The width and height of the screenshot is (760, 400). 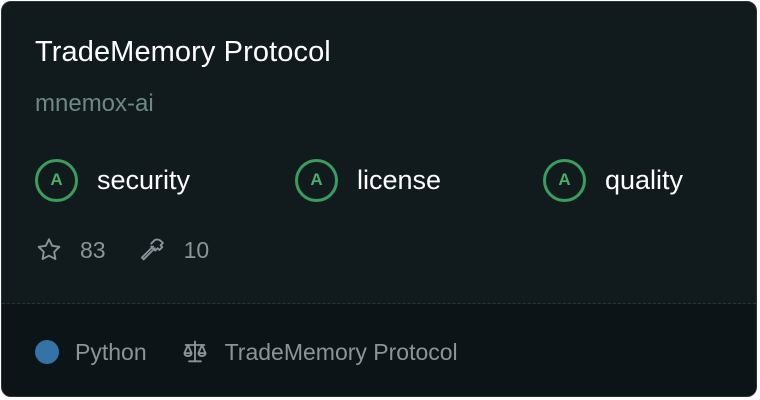 I want to click on hammer-icon, so click(x=152, y=249).